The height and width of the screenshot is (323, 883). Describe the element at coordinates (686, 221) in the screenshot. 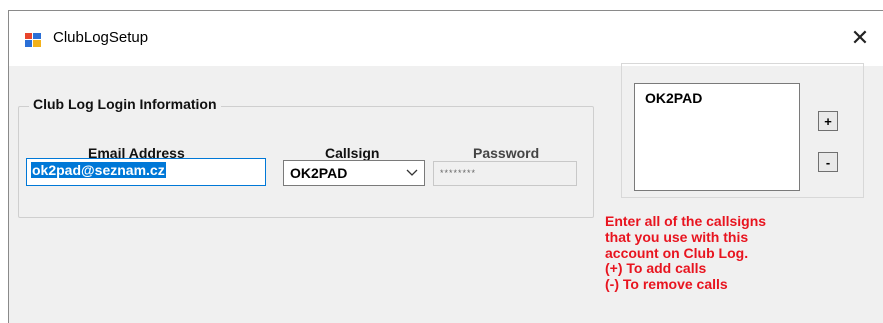

I see `instruction-line: Enter all of the callsigns` at that location.